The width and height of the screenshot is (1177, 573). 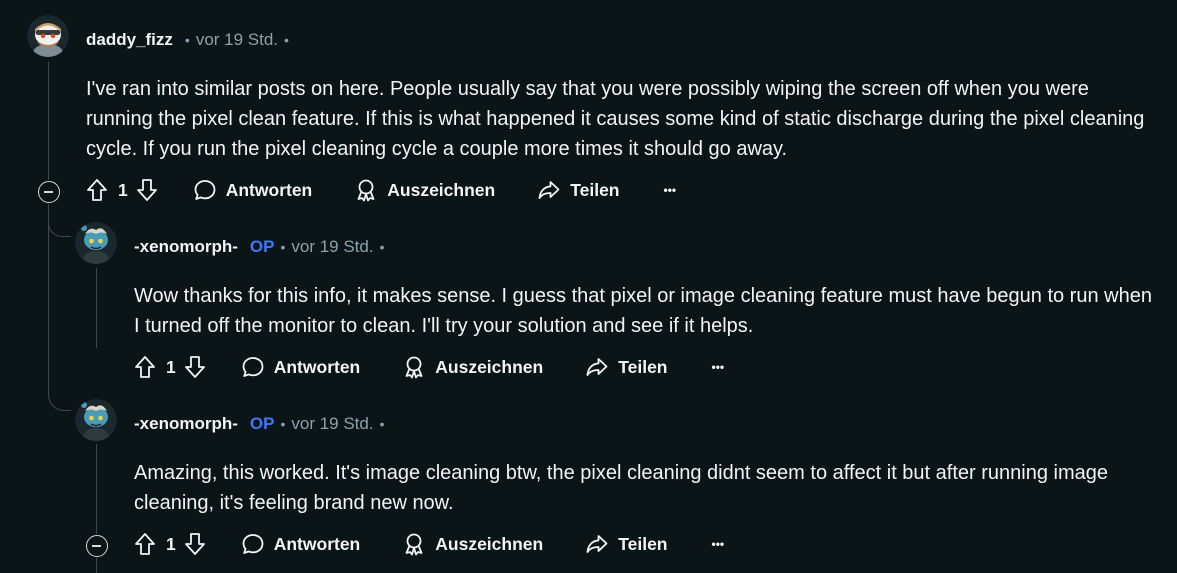 What do you see at coordinates (129, 40) in the screenshot?
I see `comment-author: daddy_fizz` at bounding box center [129, 40].